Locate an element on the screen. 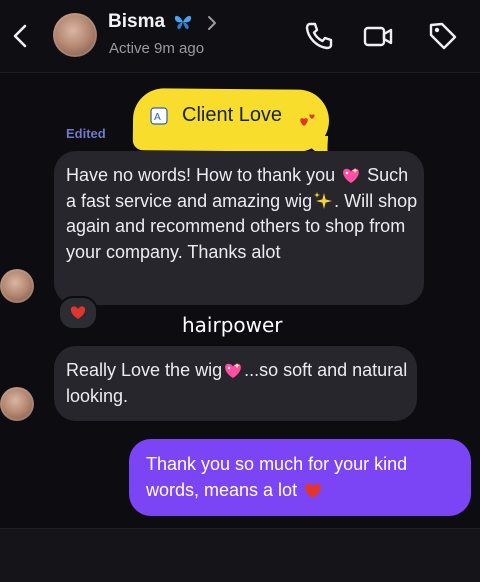 The width and height of the screenshot is (480, 582). svg-text: A is located at coordinates (157, 117).